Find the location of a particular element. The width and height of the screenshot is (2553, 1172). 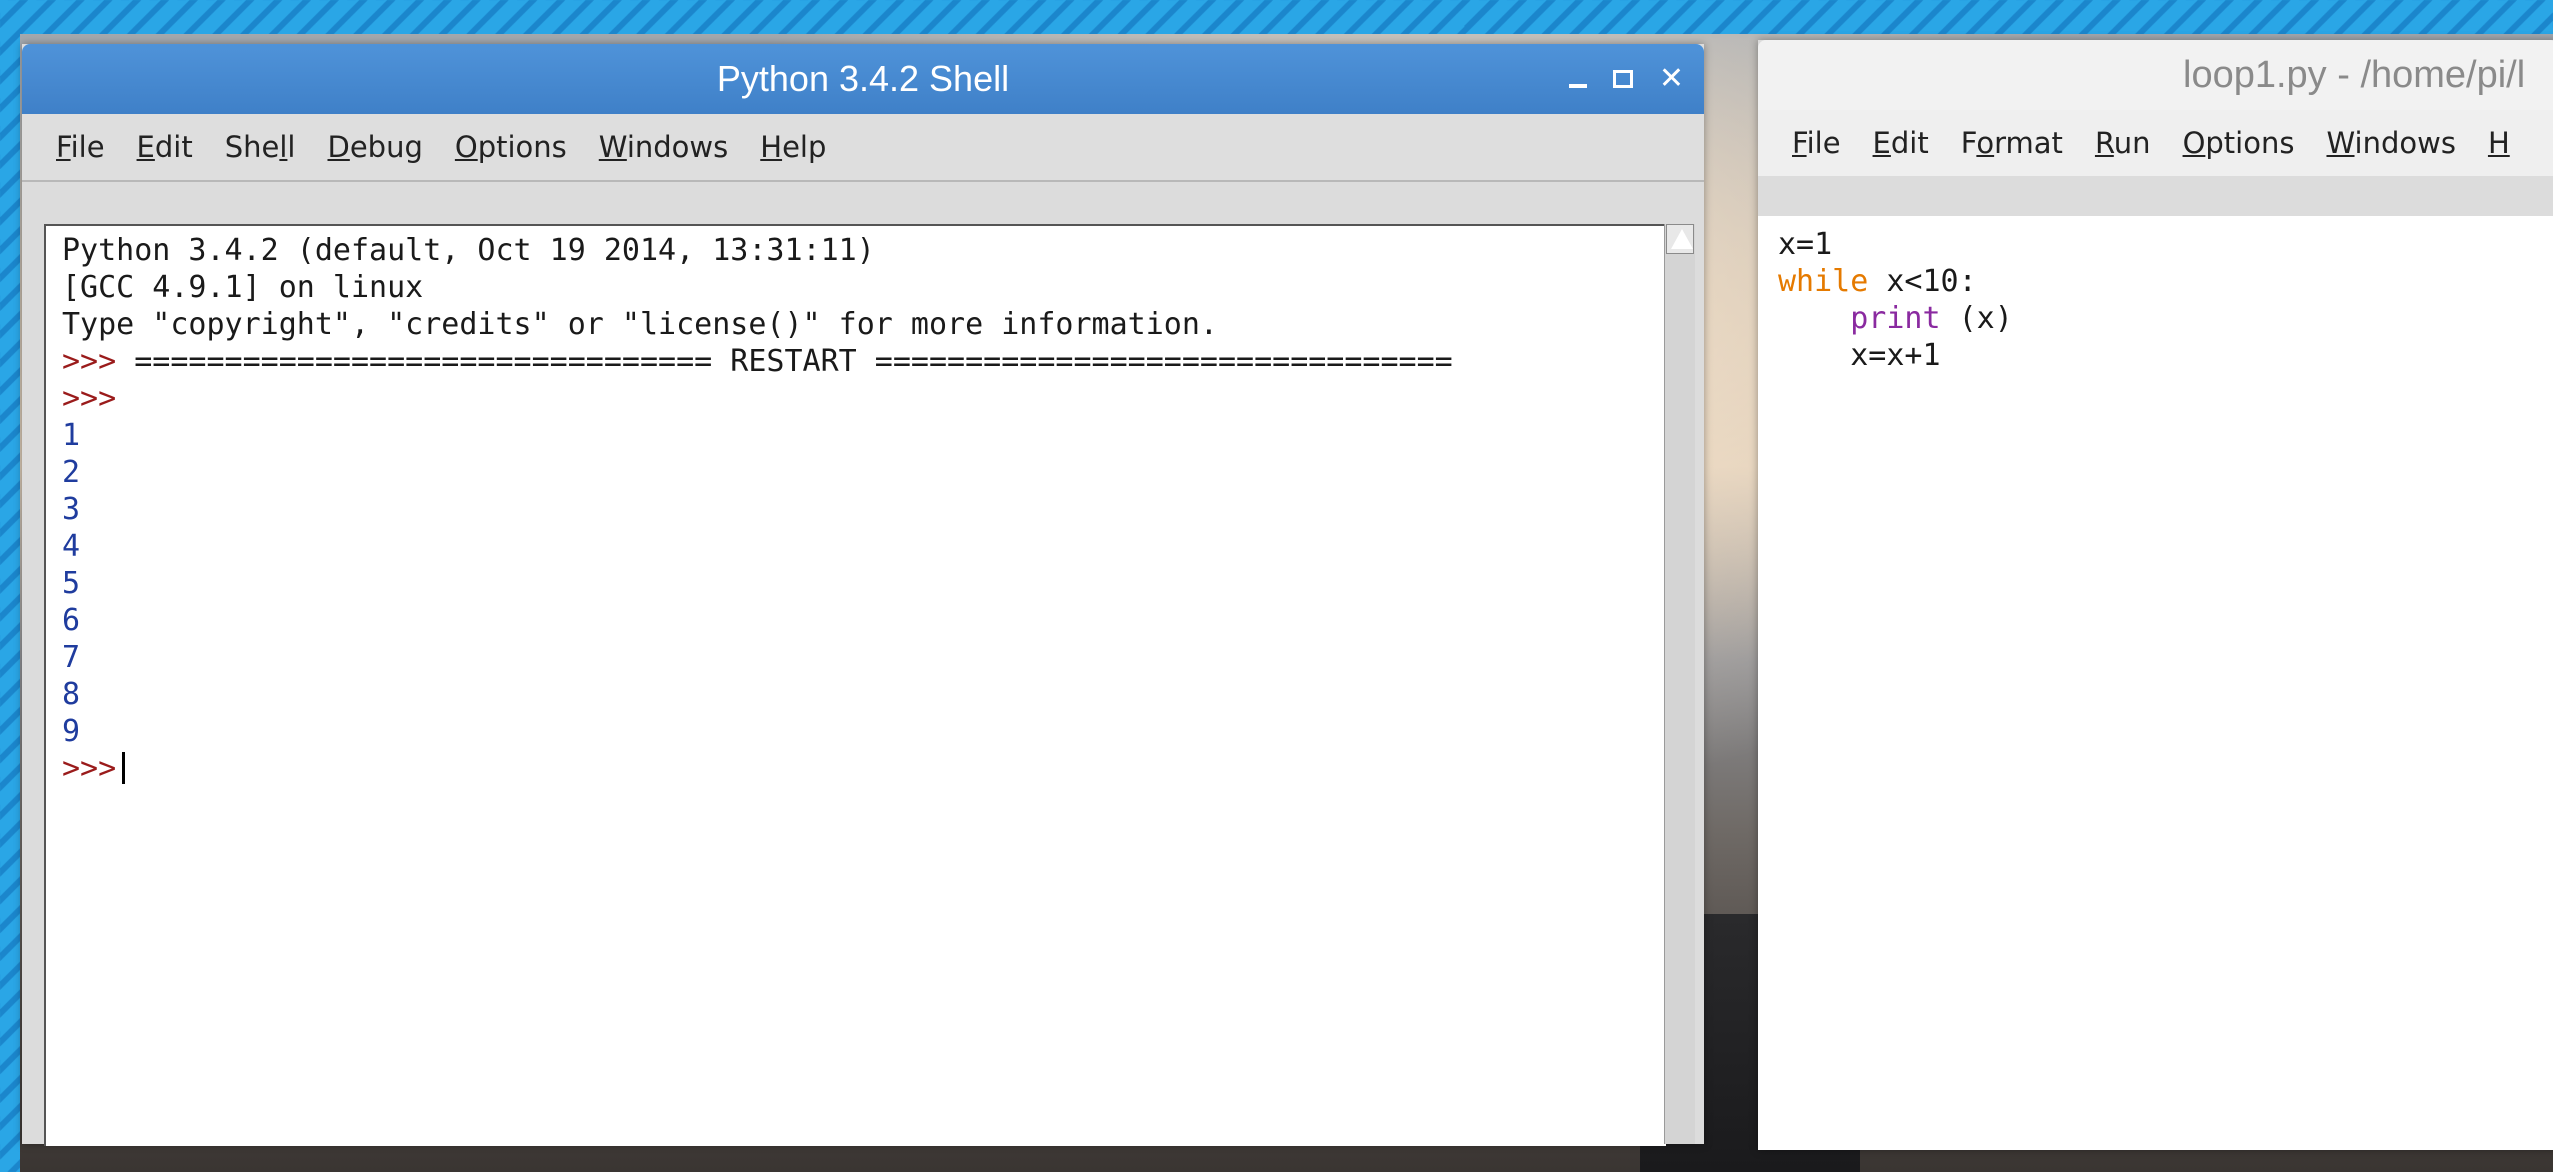

menu-format: Format is located at coordinates (2012, 143).